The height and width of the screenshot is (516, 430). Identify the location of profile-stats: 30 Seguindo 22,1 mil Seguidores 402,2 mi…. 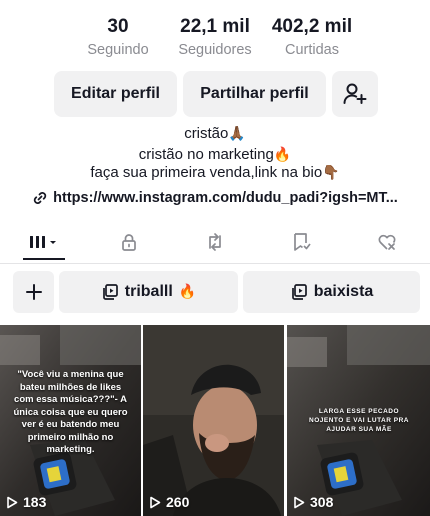
(215, 39).